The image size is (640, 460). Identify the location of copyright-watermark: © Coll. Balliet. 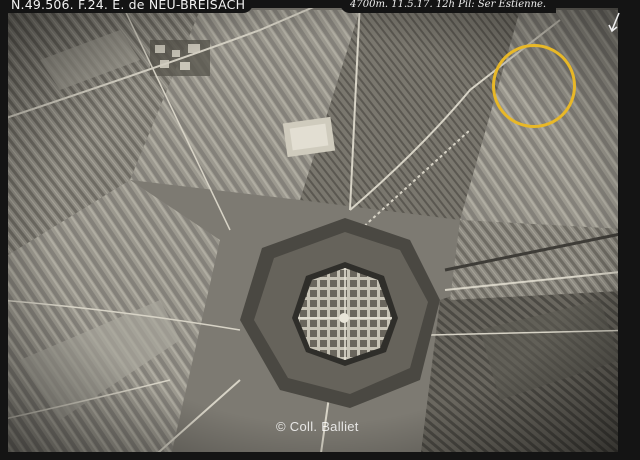
(317, 426).